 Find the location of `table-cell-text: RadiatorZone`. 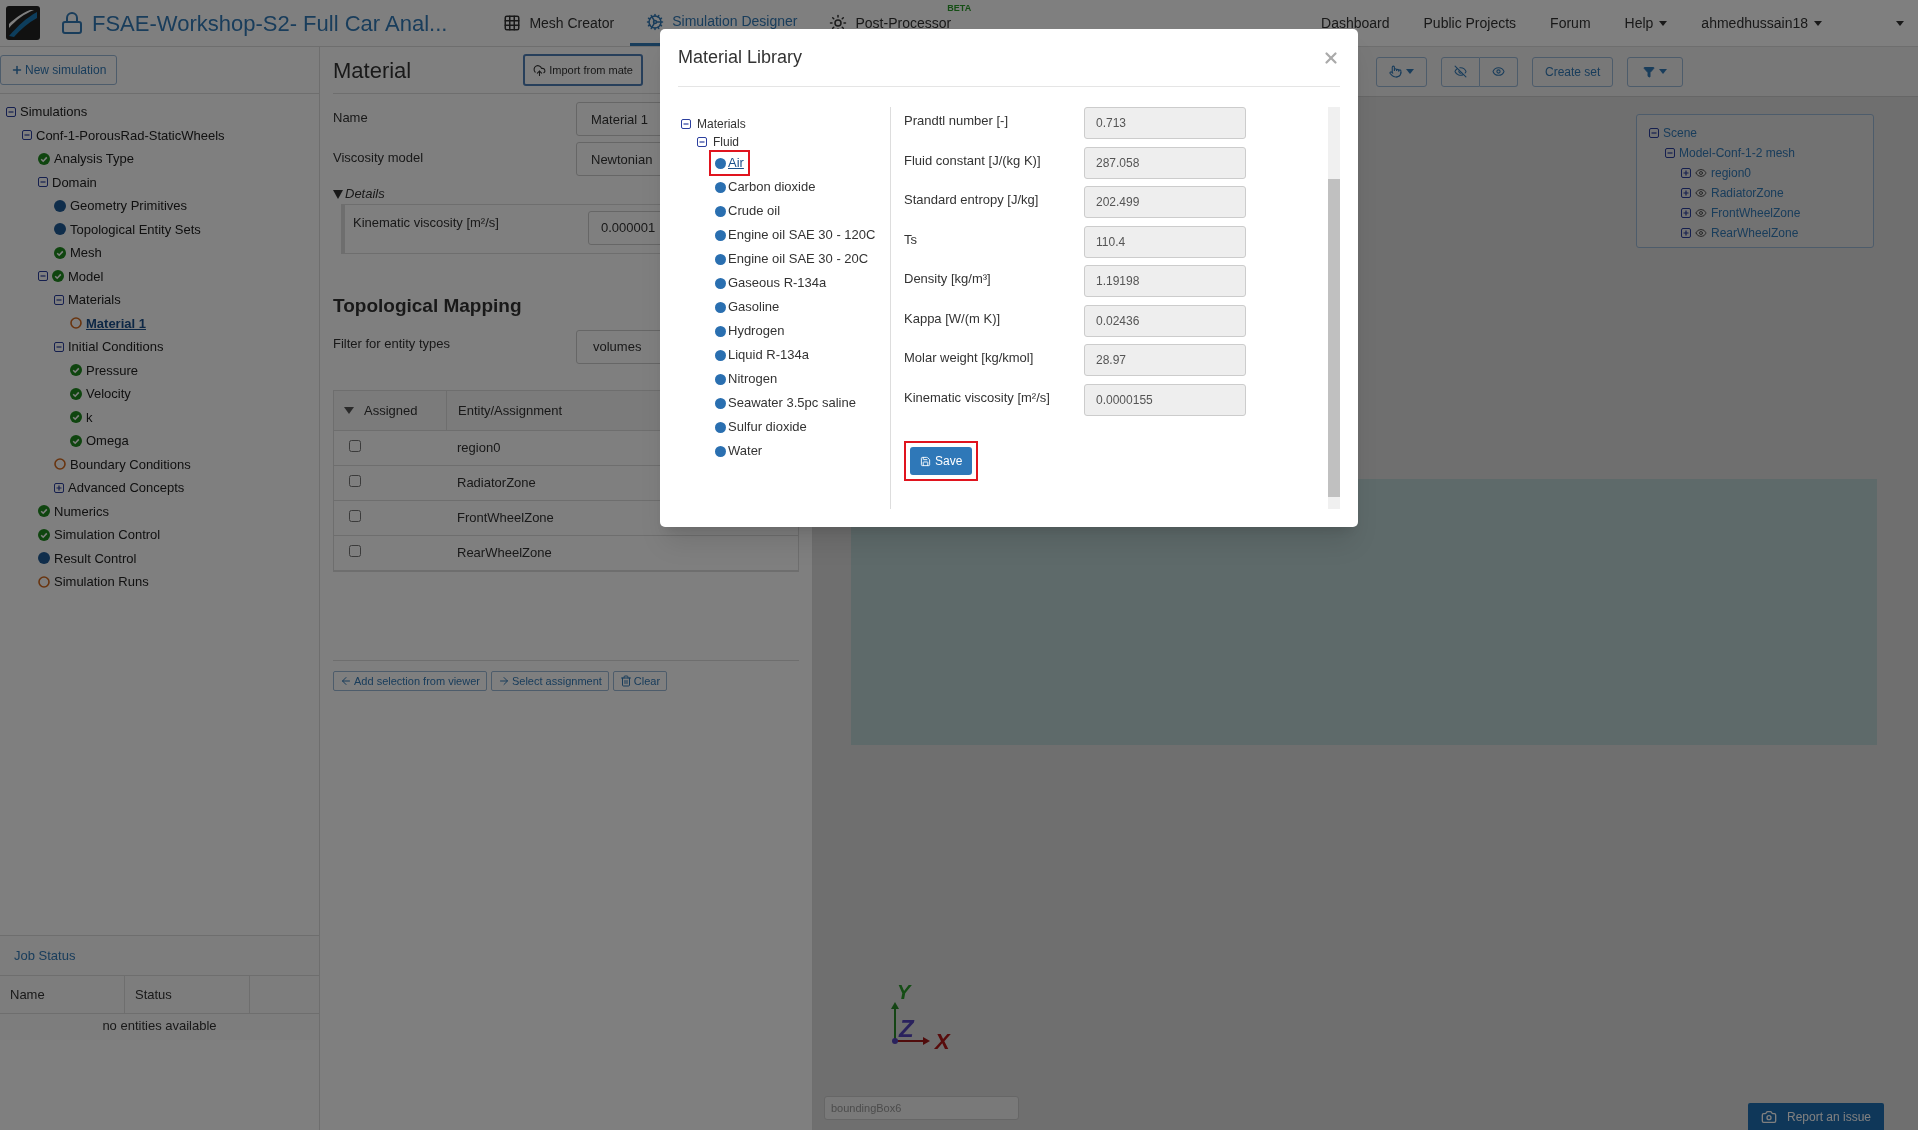

table-cell-text: RadiatorZone is located at coordinates (496, 483).